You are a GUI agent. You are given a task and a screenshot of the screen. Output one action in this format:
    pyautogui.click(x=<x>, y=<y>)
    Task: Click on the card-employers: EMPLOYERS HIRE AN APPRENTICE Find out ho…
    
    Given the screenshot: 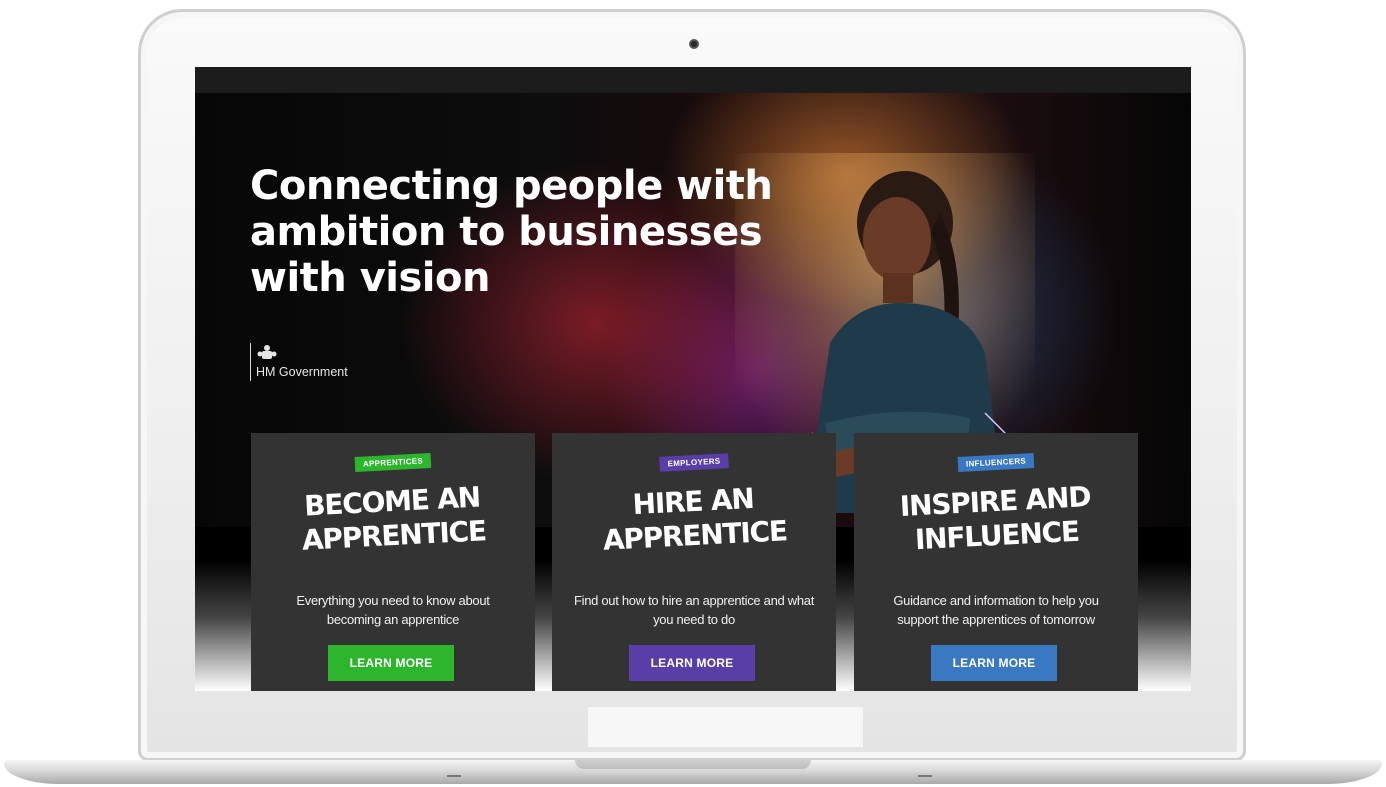 What is the action you would take?
    pyautogui.click(x=694, y=562)
    